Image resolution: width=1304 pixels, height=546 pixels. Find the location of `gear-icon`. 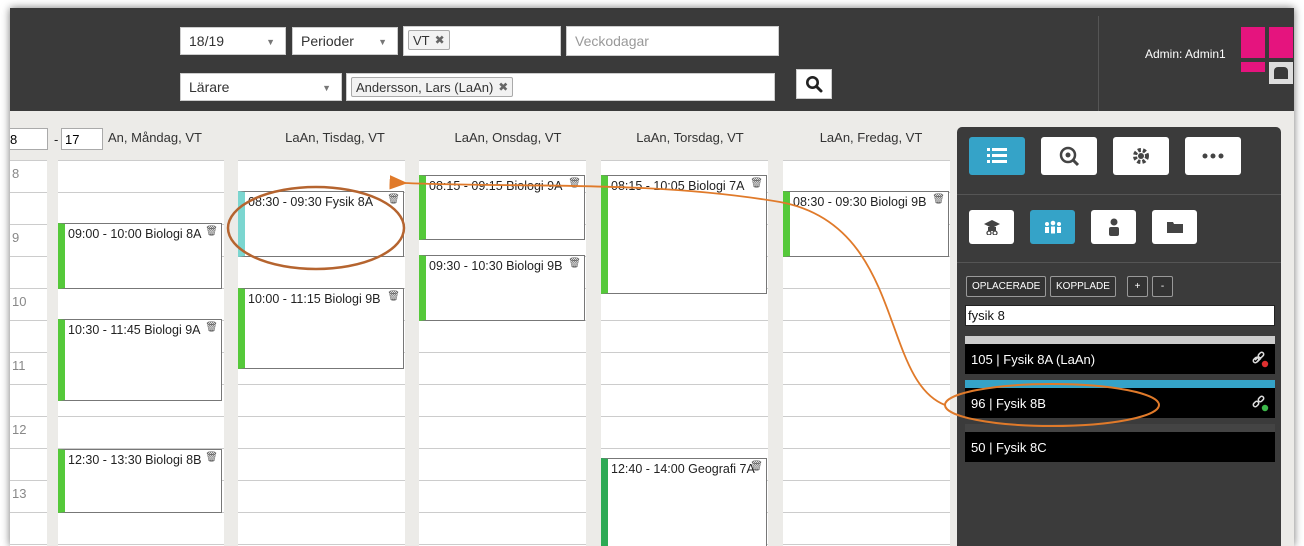

gear-icon is located at coordinates (1141, 156).